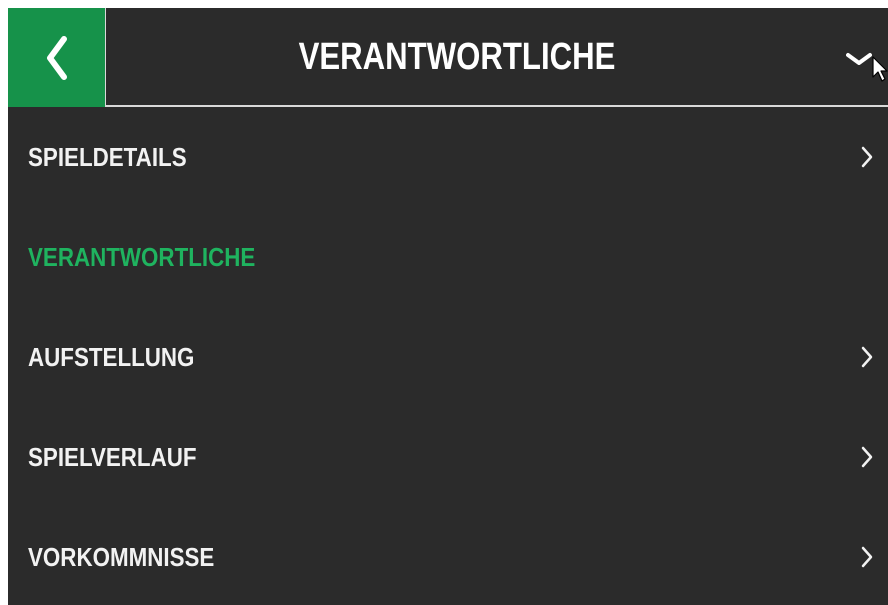 This screenshot has width=888, height=605. I want to click on menu-item-label: VORKOMMNISSE, so click(121, 556).